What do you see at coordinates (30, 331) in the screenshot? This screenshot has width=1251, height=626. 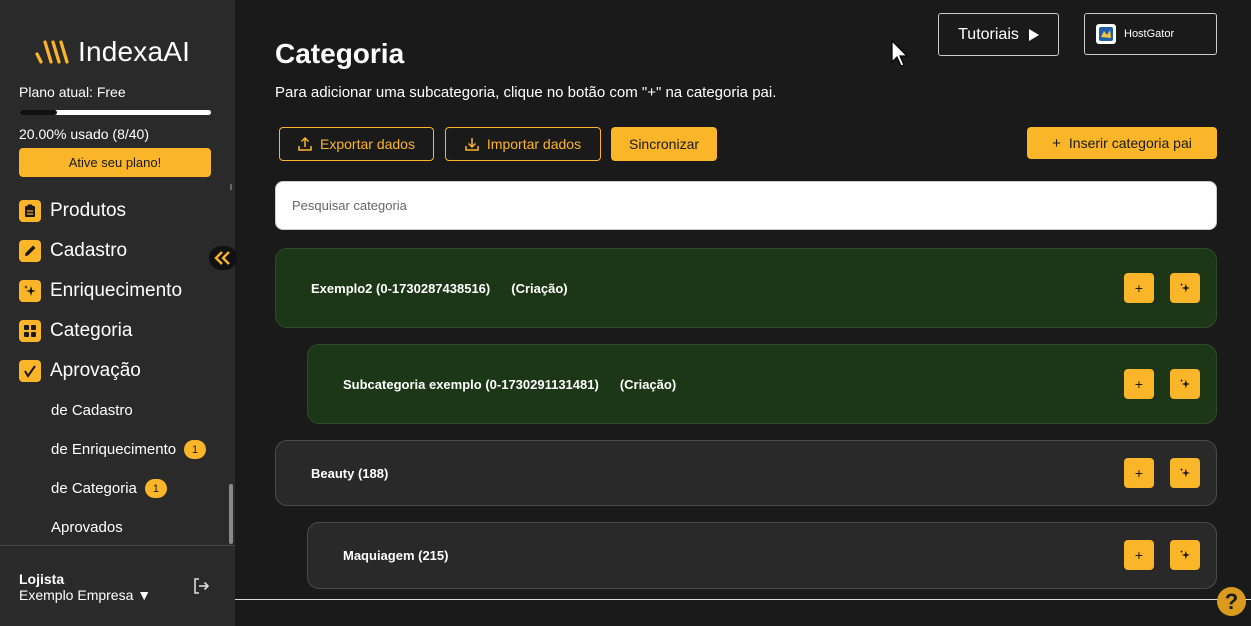 I see `grid-icon` at bounding box center [30, 331].